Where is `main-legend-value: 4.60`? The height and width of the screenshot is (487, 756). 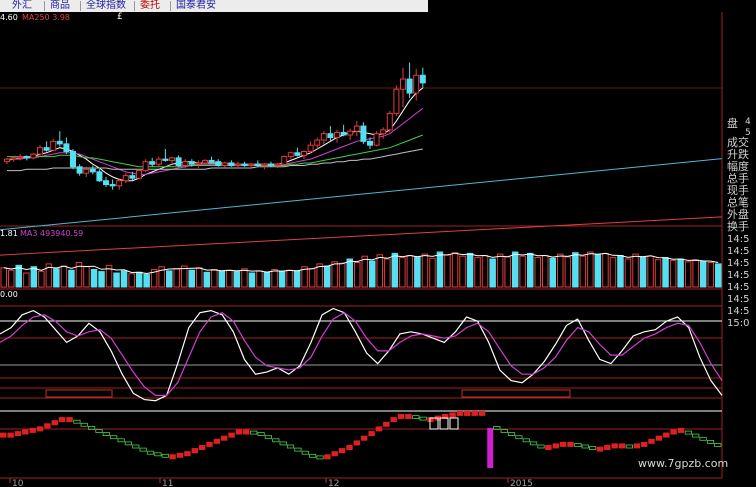 main-legend-value: 4.60 is located at coordinates (9, 17).